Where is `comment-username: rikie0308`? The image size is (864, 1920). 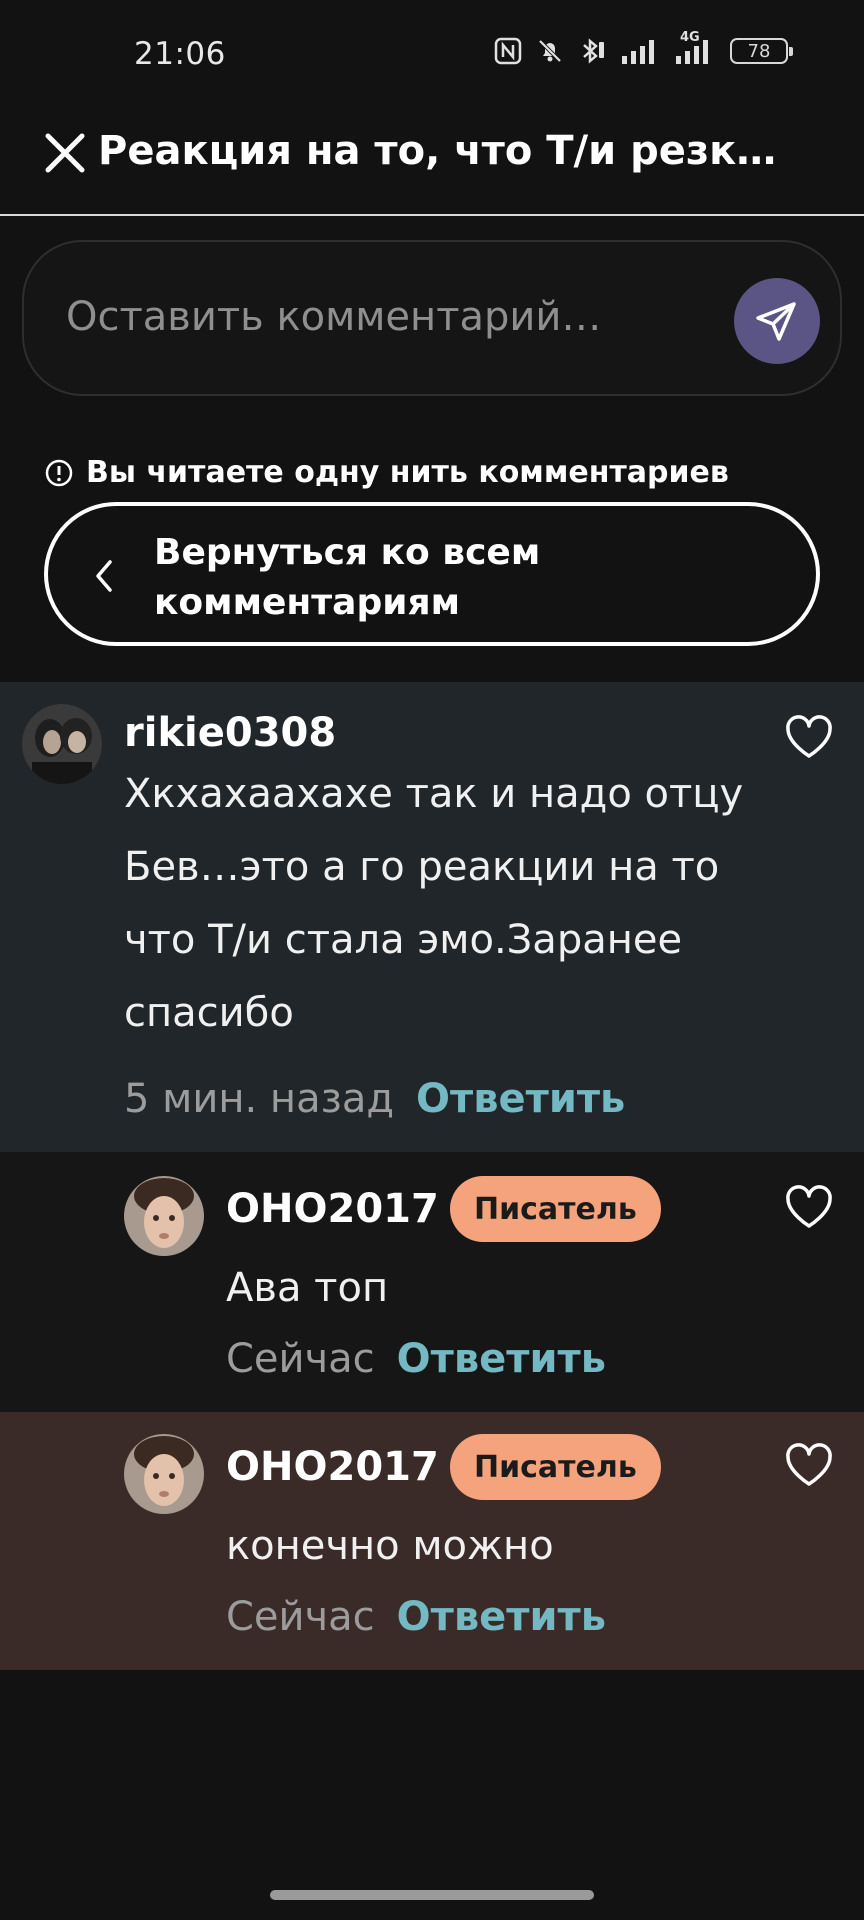 comment-username: rikie0308 is located at coordinates (230, 733).